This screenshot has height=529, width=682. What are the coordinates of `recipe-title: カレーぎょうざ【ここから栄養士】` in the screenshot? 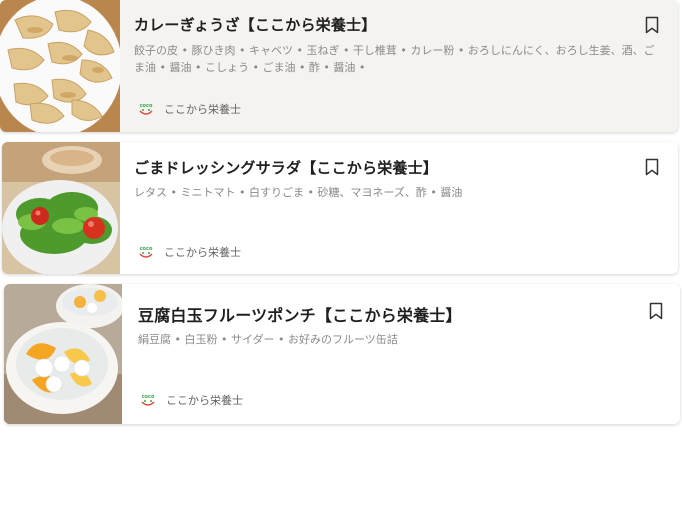 It's located at (255, 24).